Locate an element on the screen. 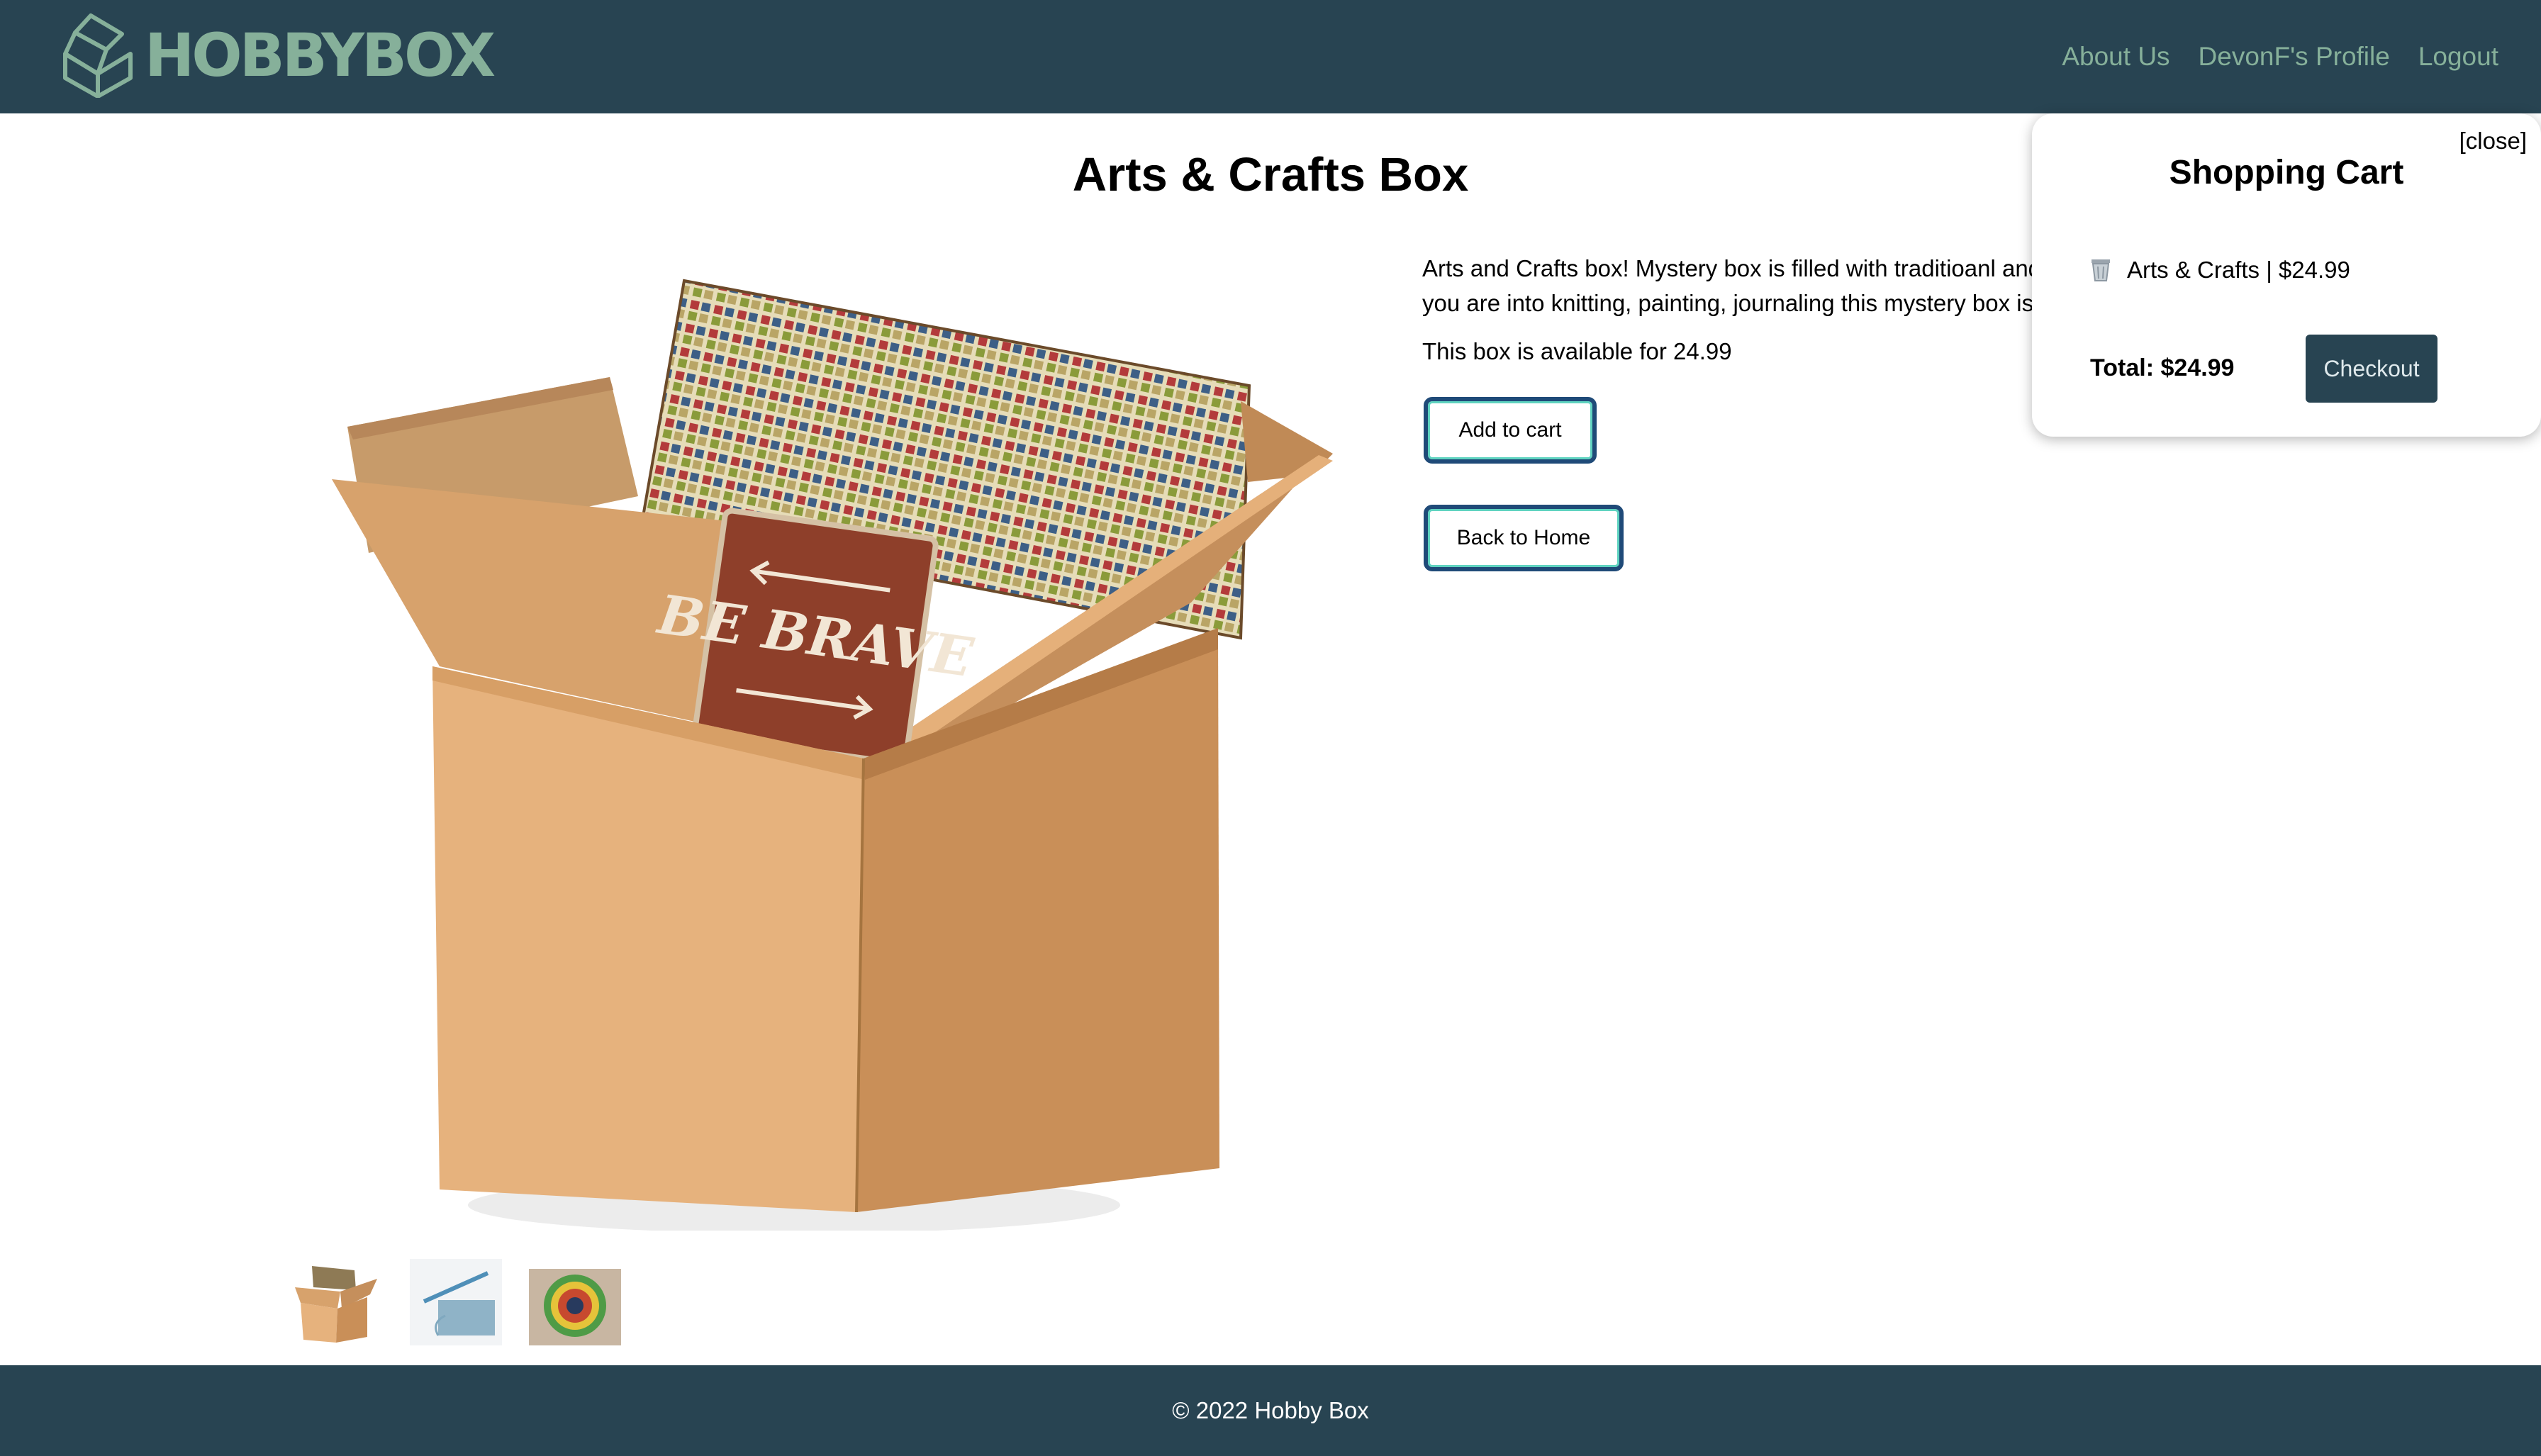  thumbnail-strip is located at coordinates (469, 1302).